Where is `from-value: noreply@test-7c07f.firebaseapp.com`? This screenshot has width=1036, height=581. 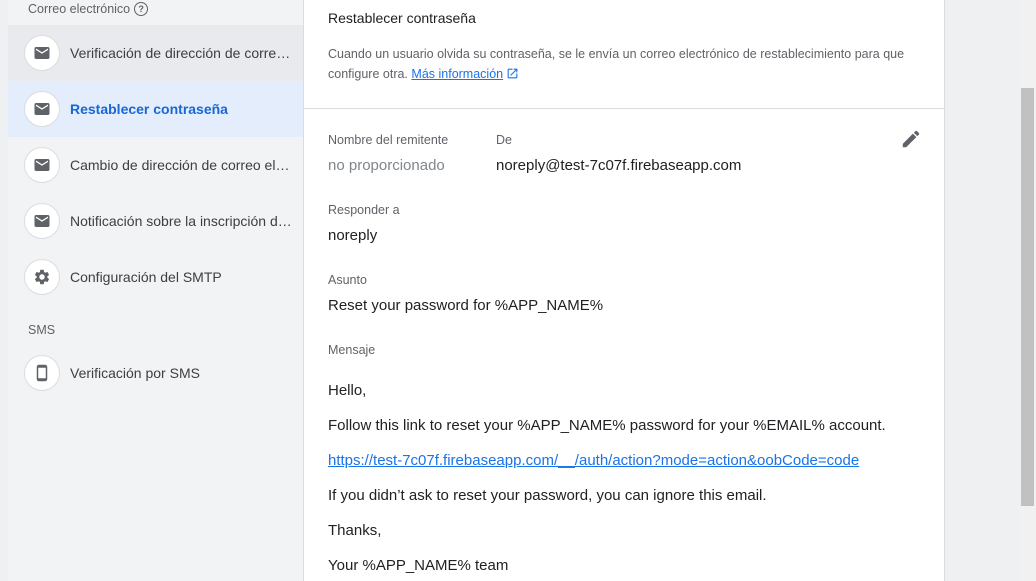
from-value: noreply@test-7c07f.firebaseapp.com is located at coordinates (619, 165).